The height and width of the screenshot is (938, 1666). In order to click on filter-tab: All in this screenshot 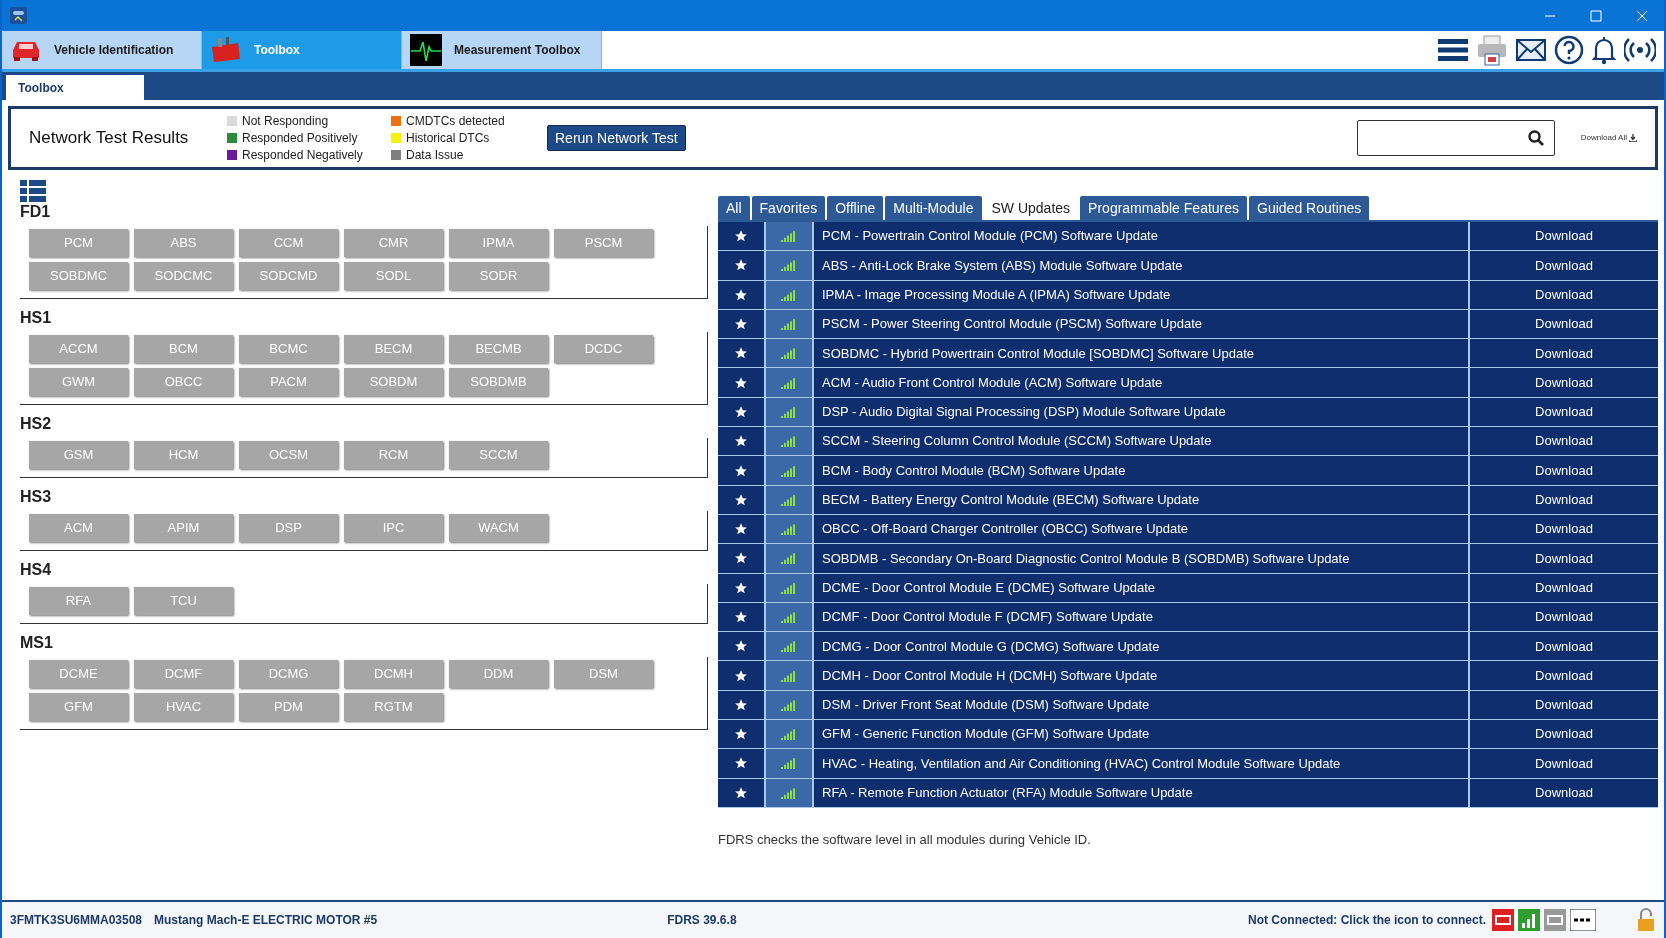, I will do `click(734, 208)`.